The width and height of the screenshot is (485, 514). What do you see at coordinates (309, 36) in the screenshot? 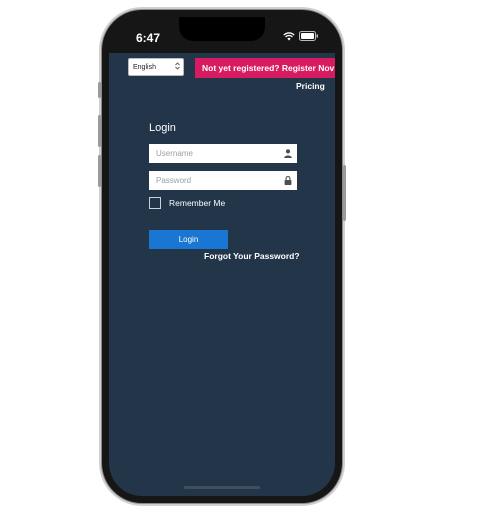
I see `battery-icon` at bounding box center [309, 36].